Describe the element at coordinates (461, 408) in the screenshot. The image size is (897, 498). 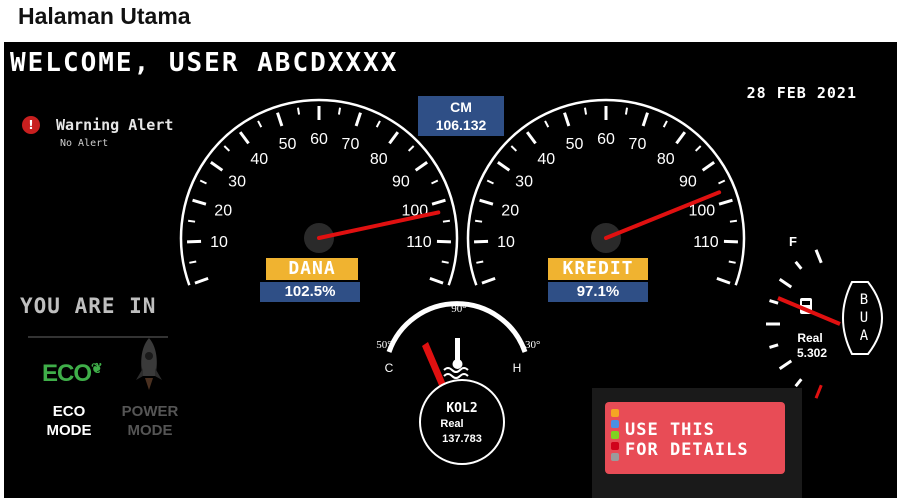
I see `temp-gauge-name: KOL2` at that location.